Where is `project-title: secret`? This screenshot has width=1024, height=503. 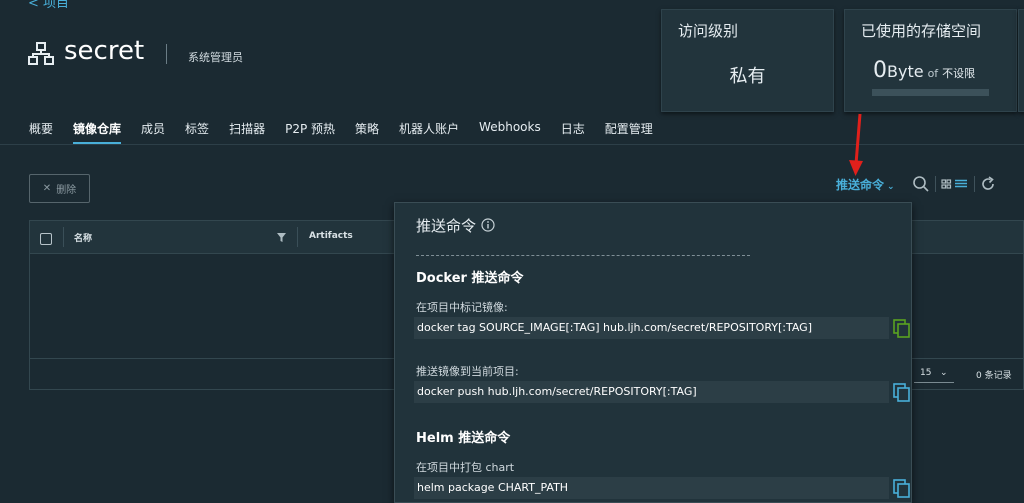 project-title: secret is located at coordinates (104, 51).